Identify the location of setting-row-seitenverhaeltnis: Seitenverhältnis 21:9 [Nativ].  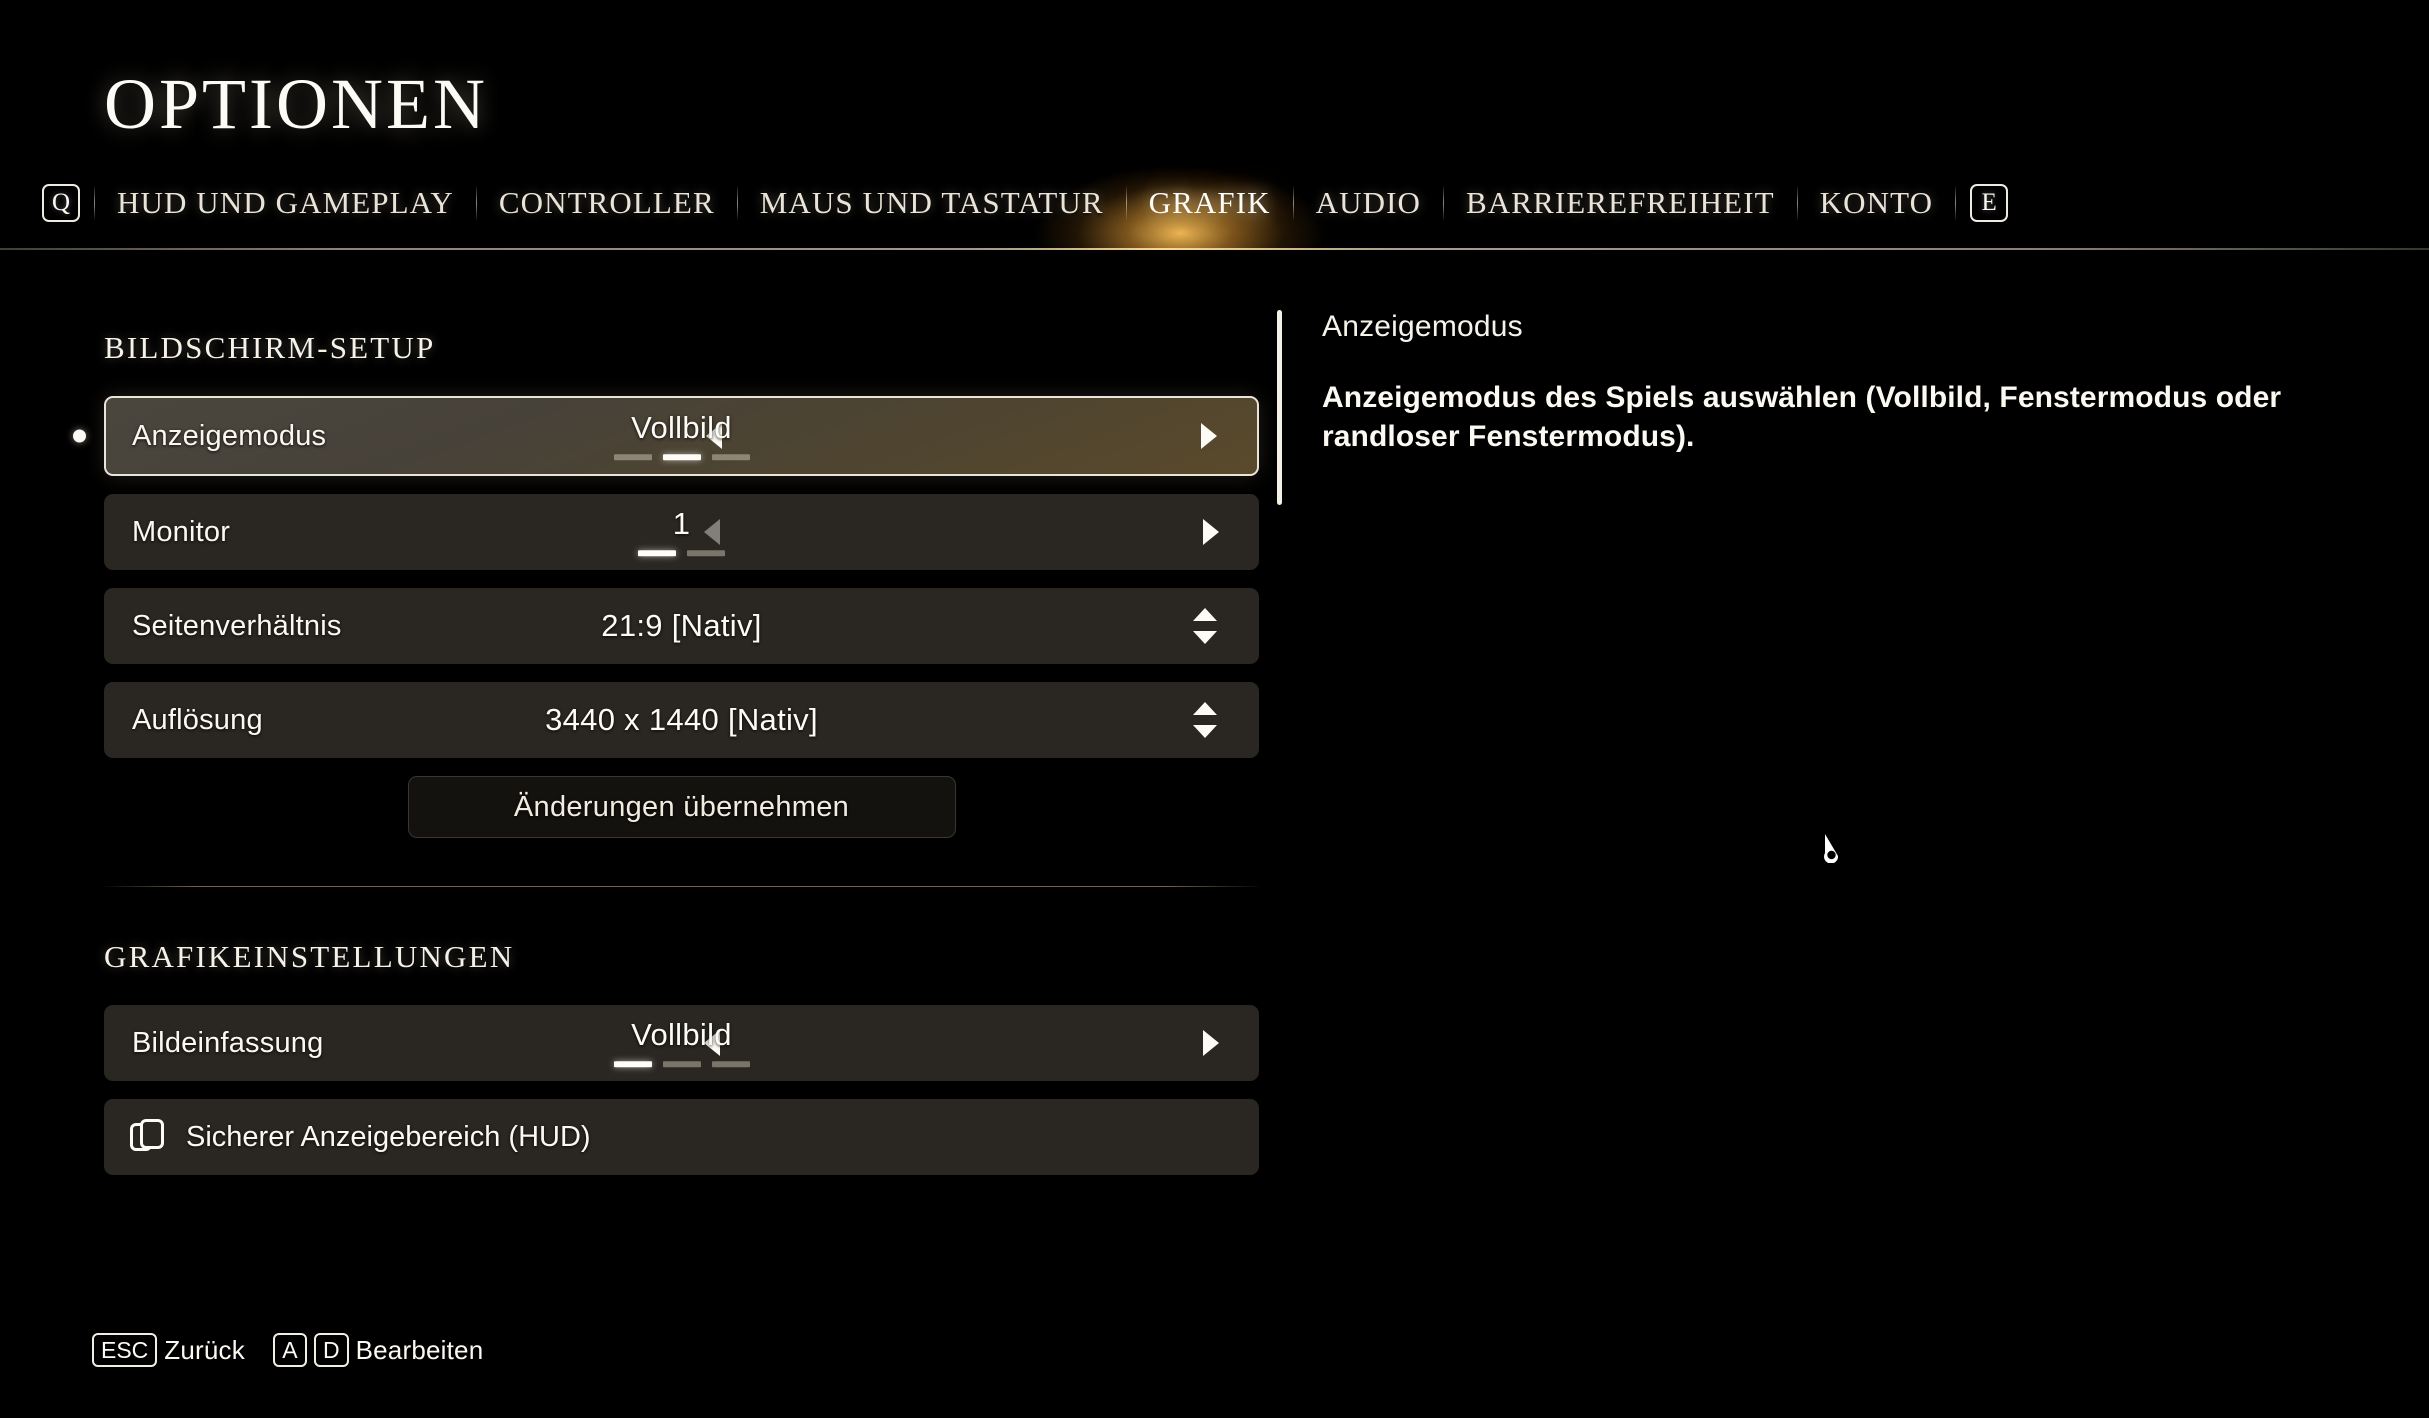
(681, 626).